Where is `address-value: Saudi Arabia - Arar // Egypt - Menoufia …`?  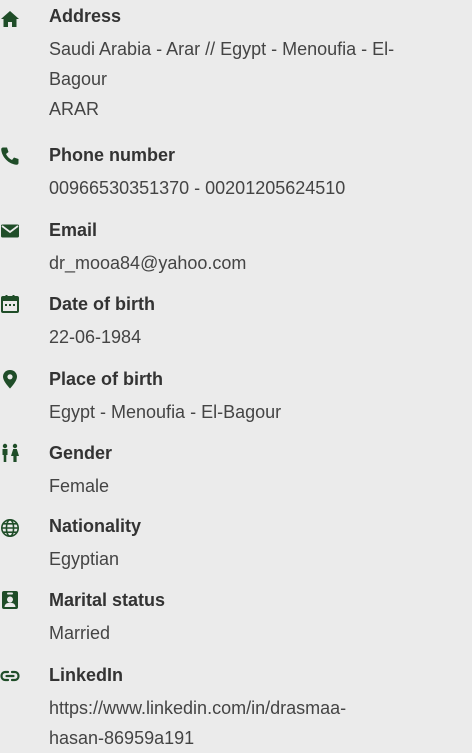
address-value: Saudi Arabia - Arar // Egypt - Menoufia … is located at coordinates (222, 79).